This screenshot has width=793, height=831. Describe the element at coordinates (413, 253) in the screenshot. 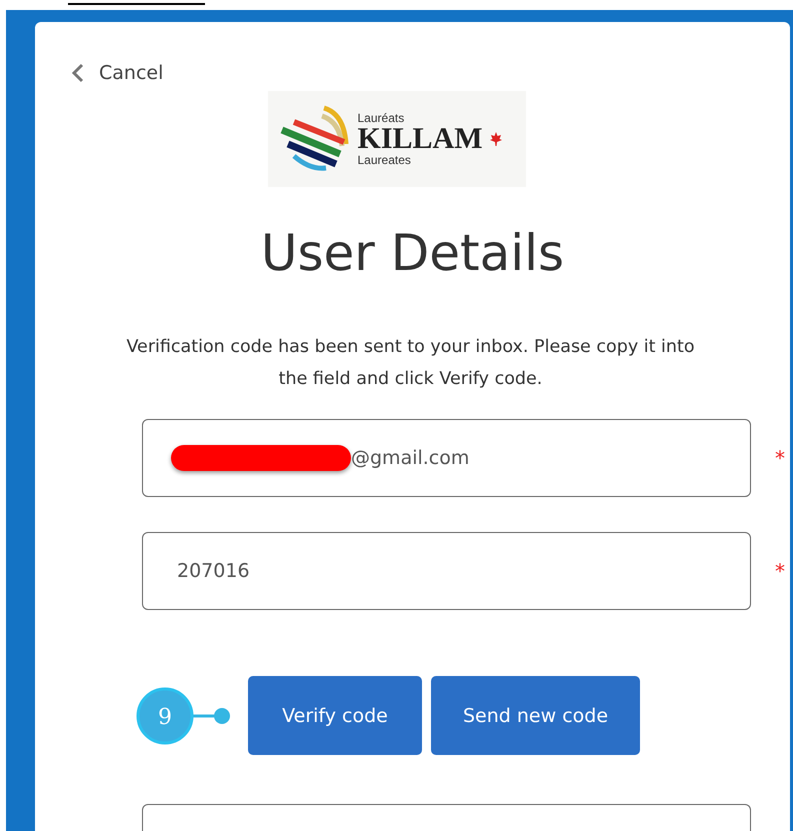

I see `page-title: User Details` at that location.